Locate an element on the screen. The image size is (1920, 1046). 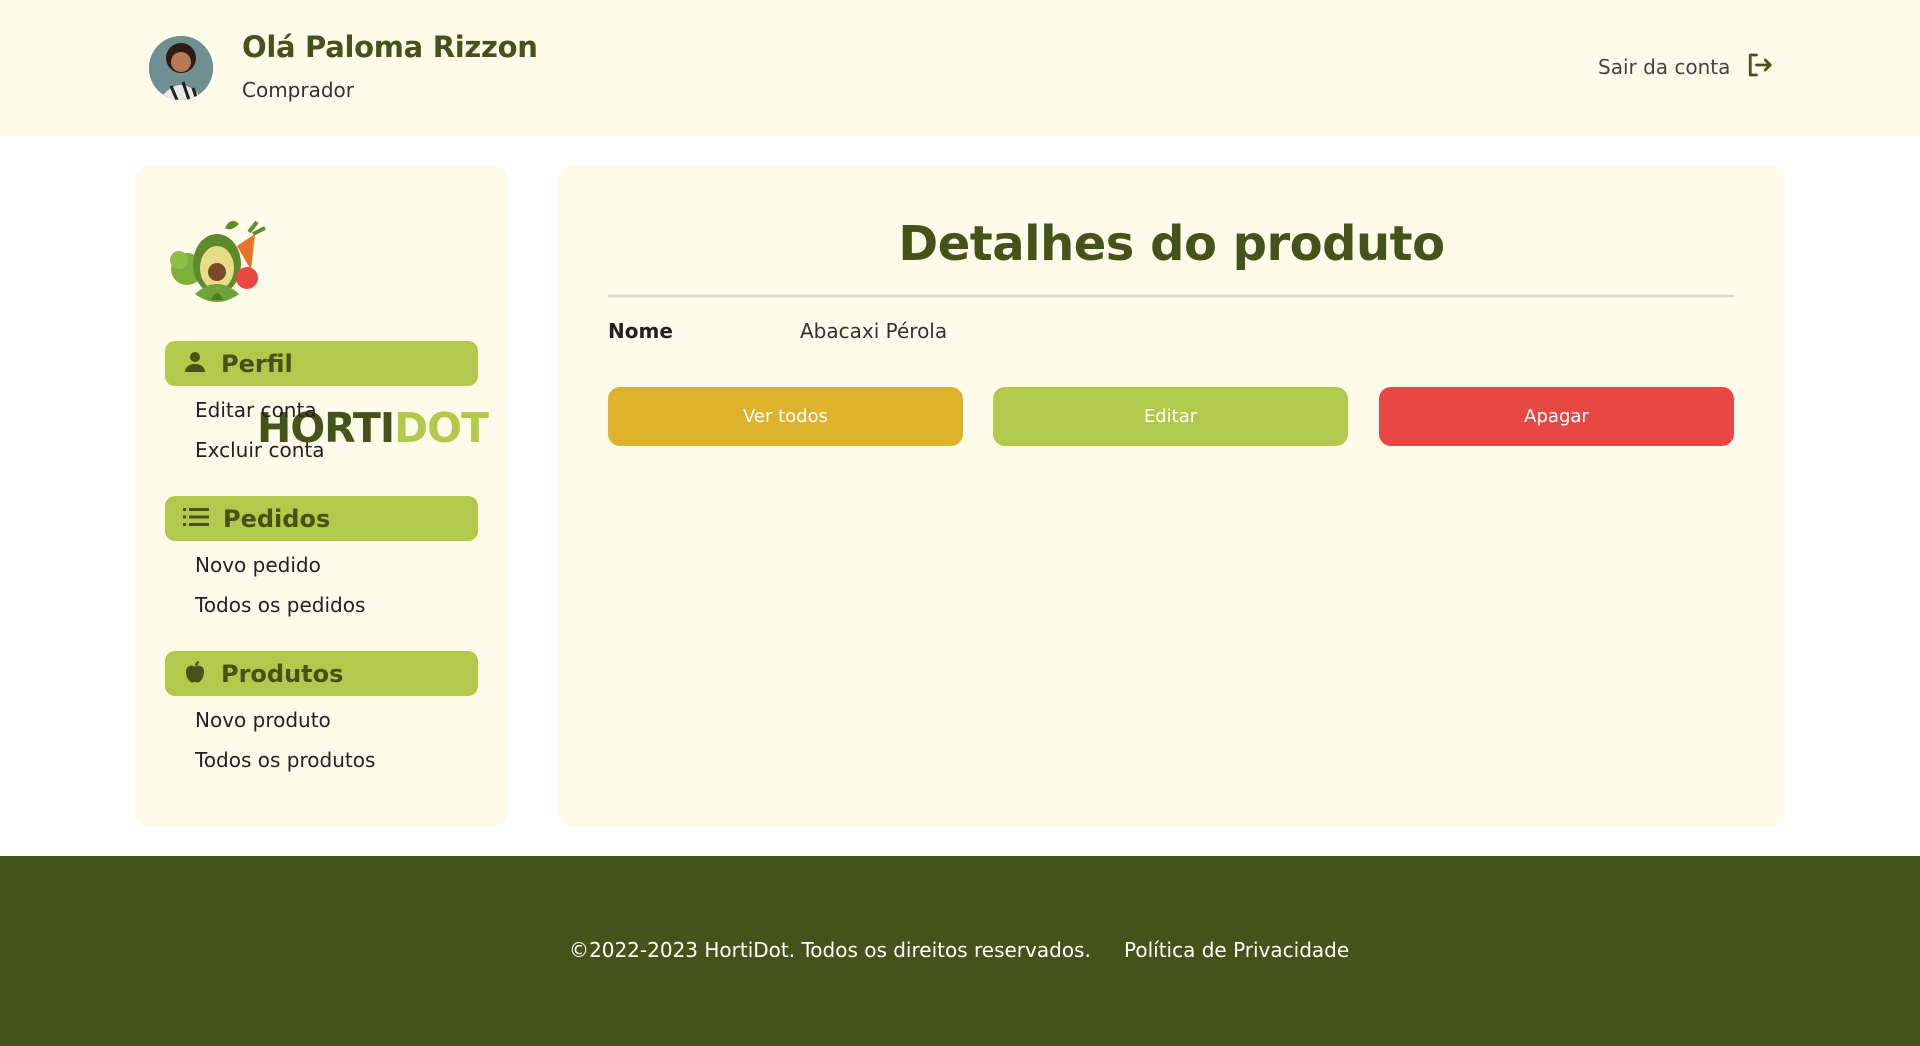
section-label: Perfil is located at coordinates (257, 363).